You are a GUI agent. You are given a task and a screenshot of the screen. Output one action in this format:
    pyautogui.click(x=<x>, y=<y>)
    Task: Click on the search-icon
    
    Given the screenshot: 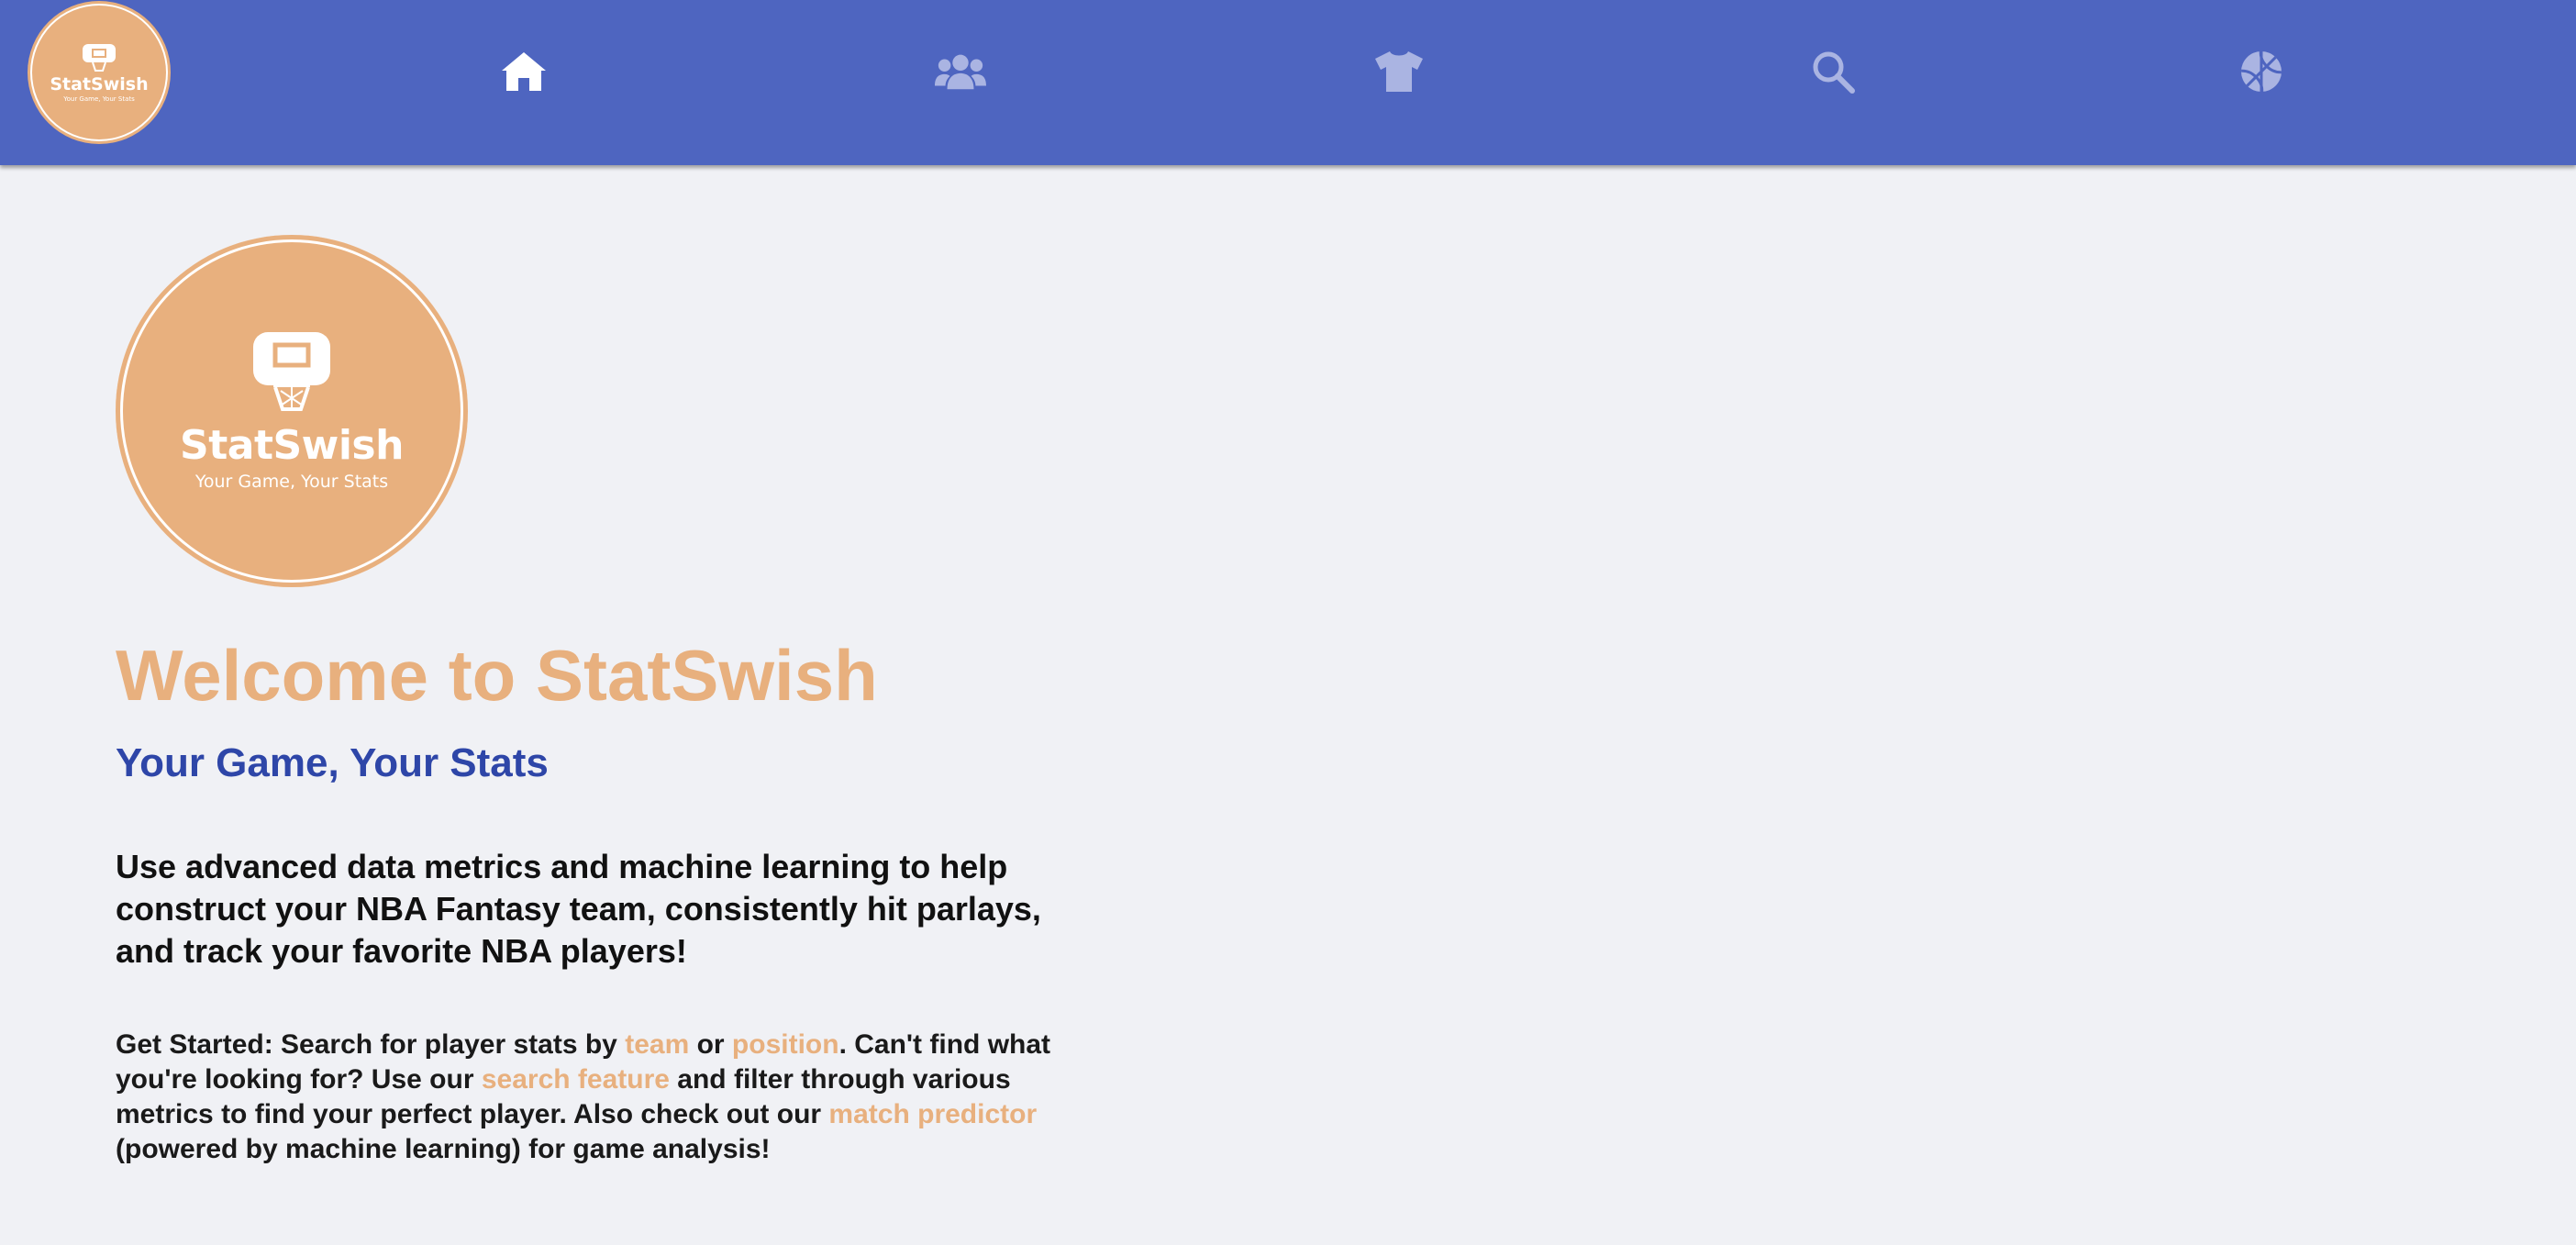 What is the action you would take?
    pyautogui.click(x=1834, y=72)
    